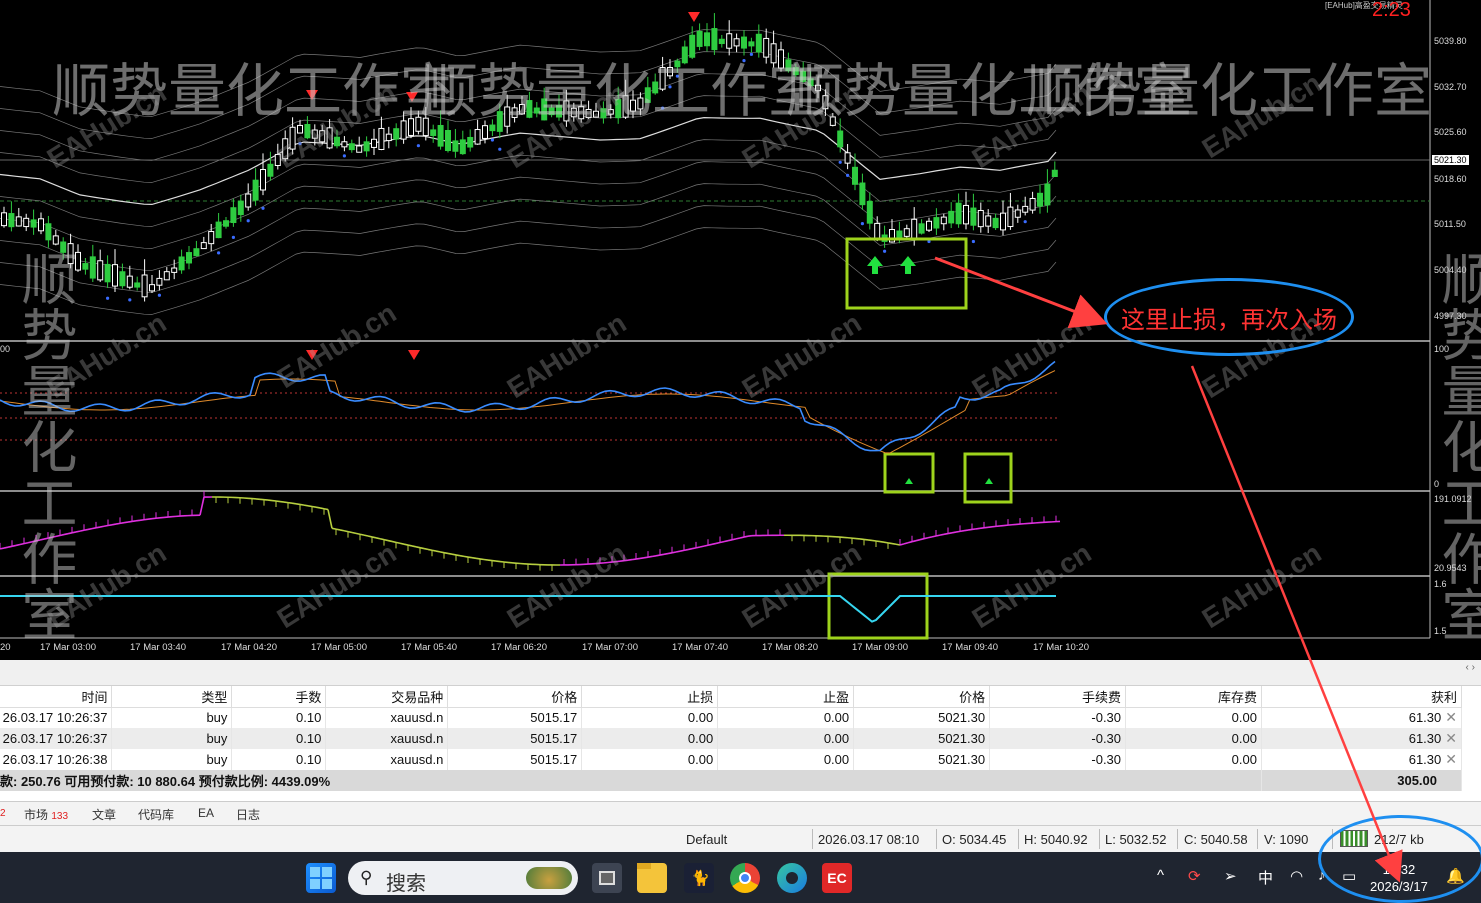 Image resolution: width=1481 pixels, height=903 pixels. I want to click on col-header: 手续费, so click(1058, 697).